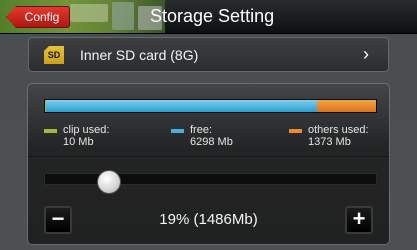  What do you see at coordinates (139, 55) in the screenshot?
I see `storage-label: Inner SD card (8G)` at bounding box center [139, 55].